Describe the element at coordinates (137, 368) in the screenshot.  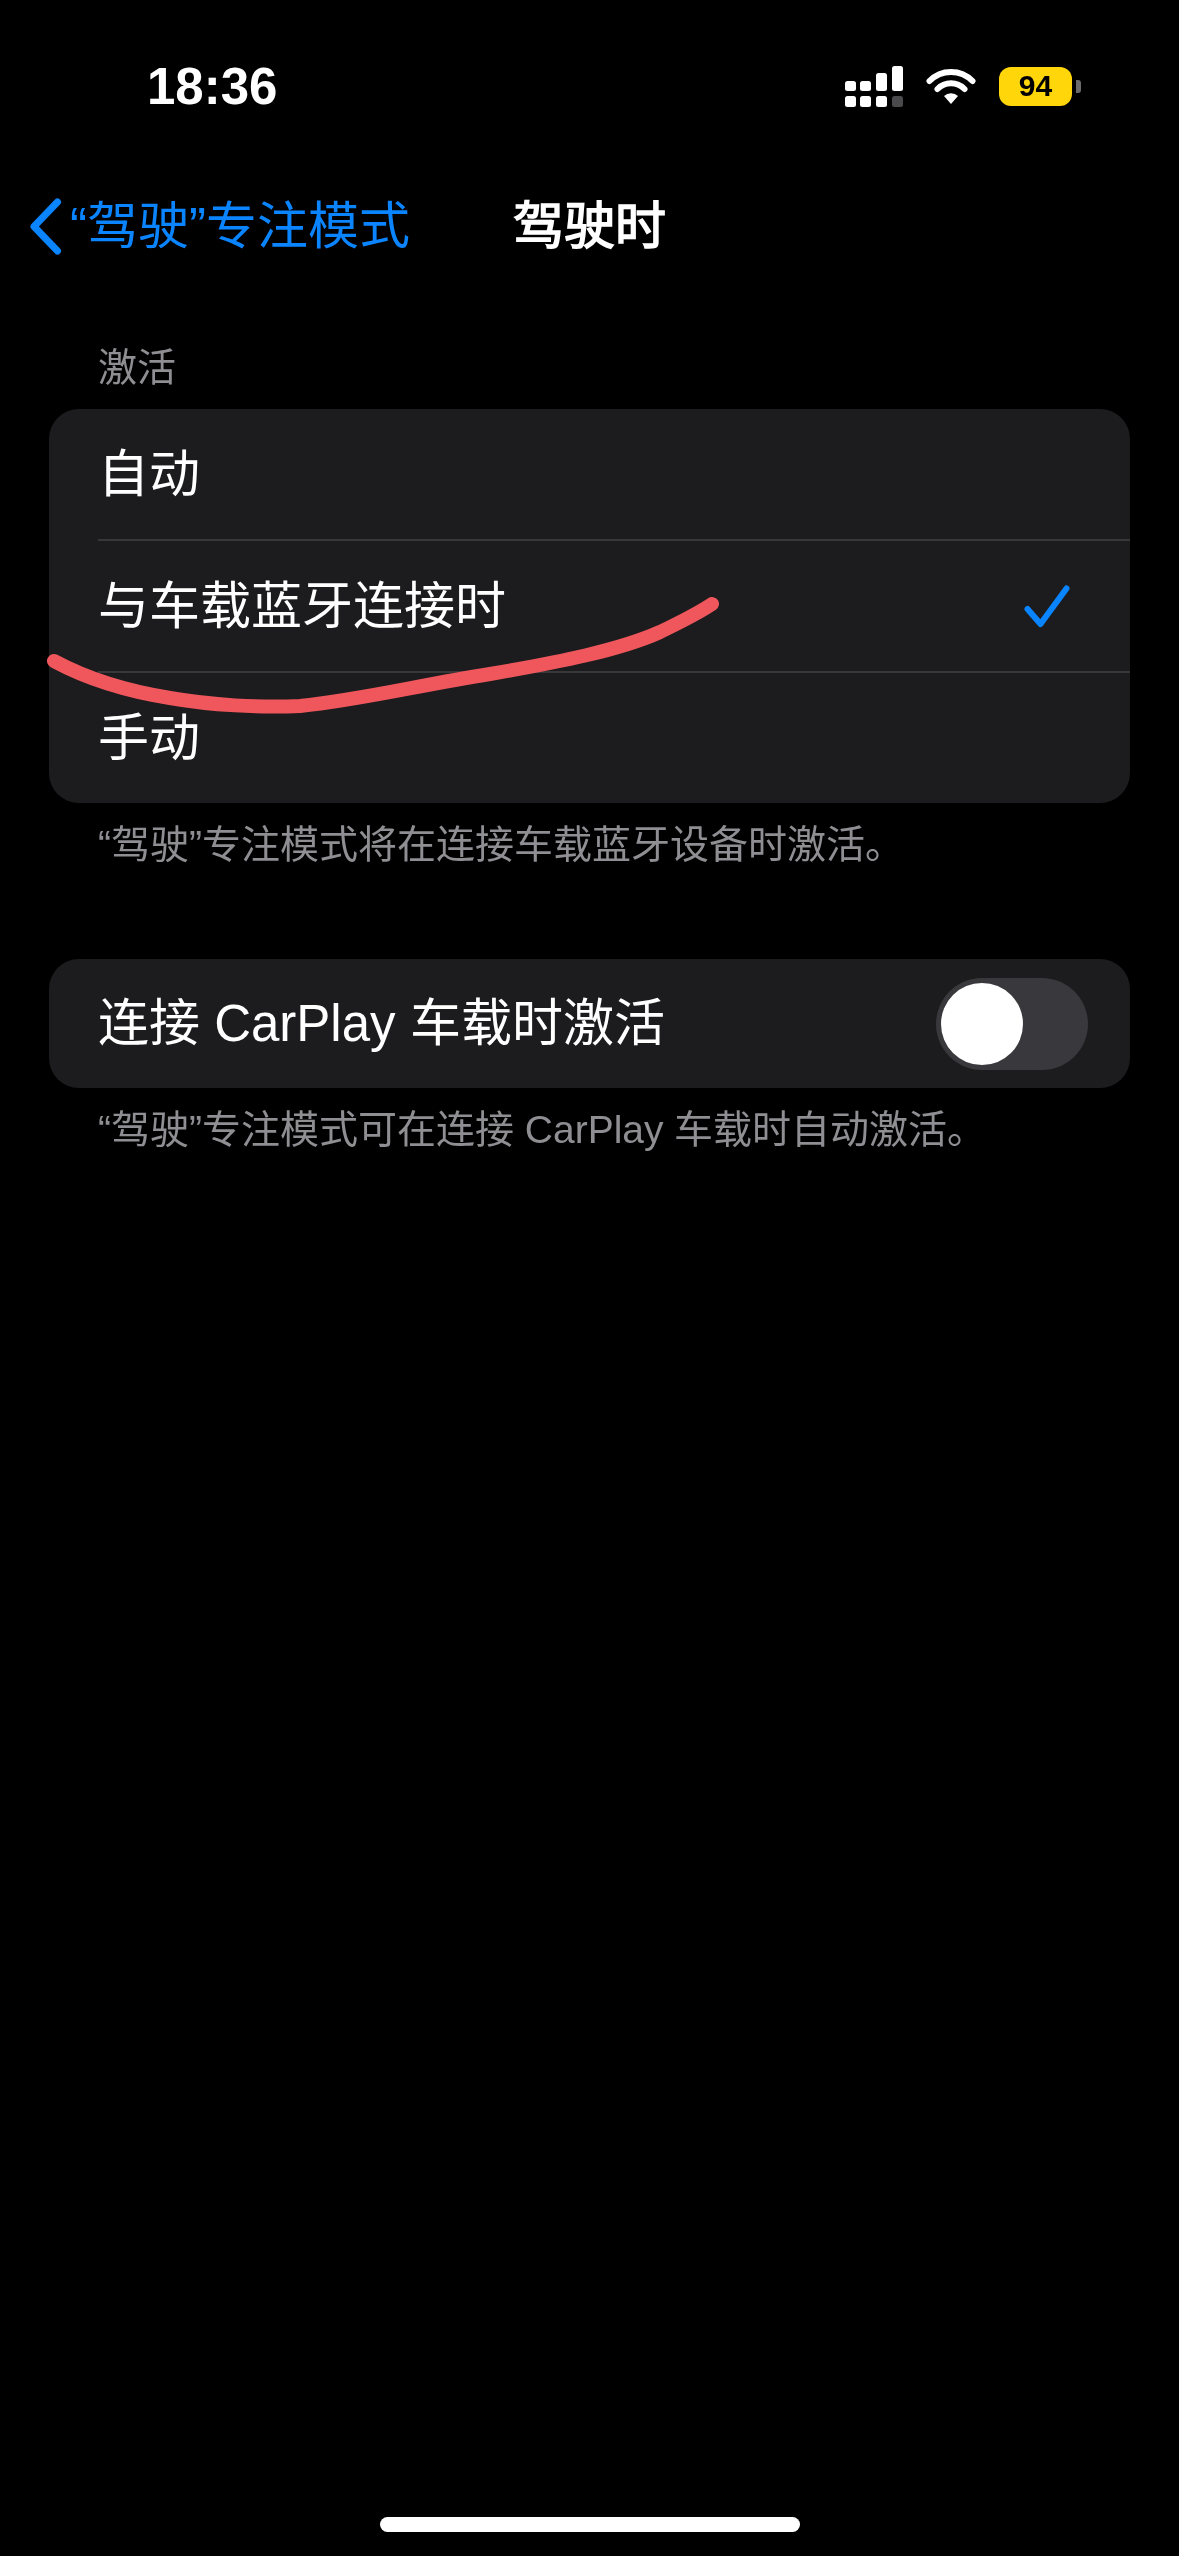
I see `section-header: 激活` at that location.